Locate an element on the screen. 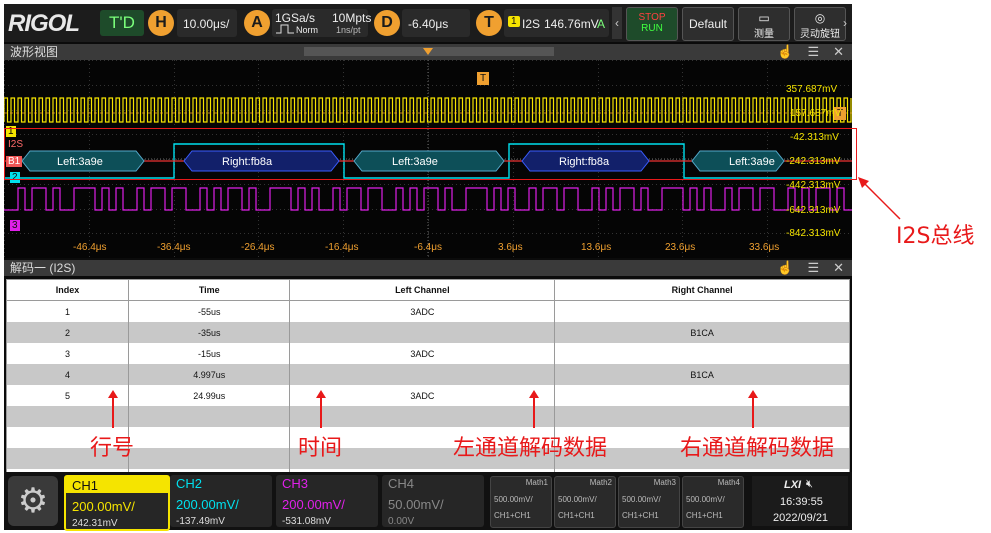 The width and height of the screenshot is (991, 533). math4-name: Math4 is located at coordinates (728, 482).